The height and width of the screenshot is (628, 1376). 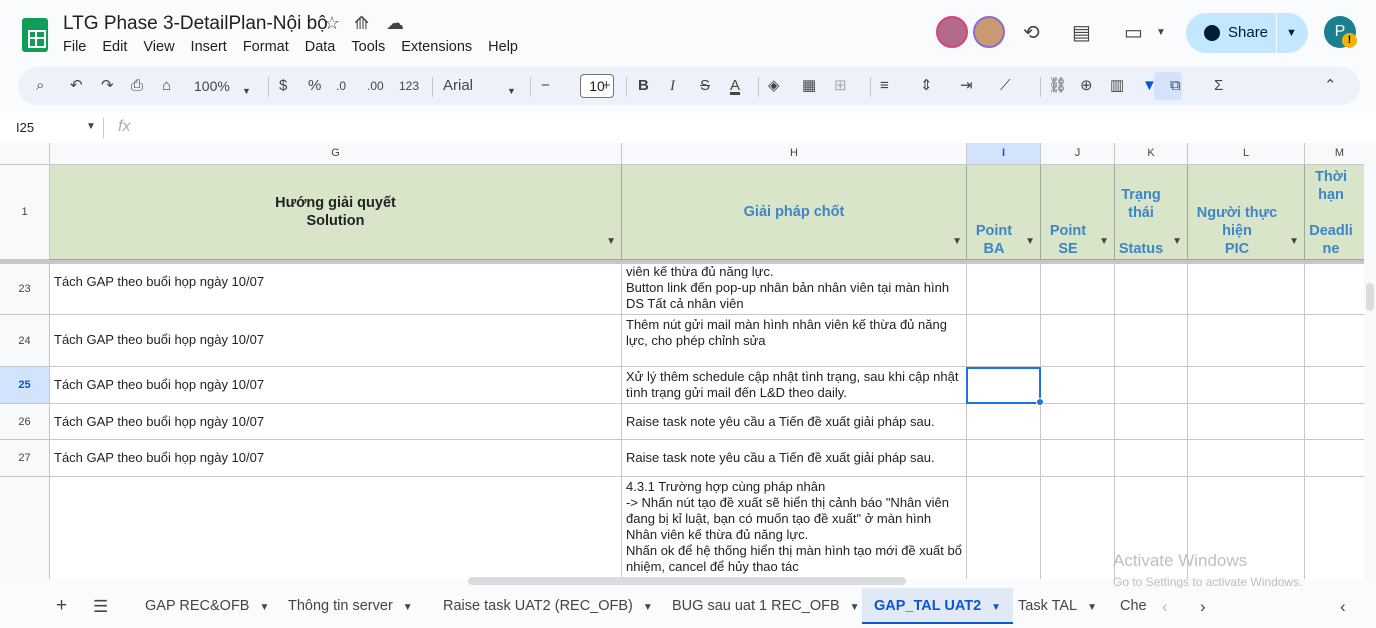 What do you see at coordinates (1247, 33) in the screenshot?
I see `share-button: Share ▼` at bounding box center [1247, 33].